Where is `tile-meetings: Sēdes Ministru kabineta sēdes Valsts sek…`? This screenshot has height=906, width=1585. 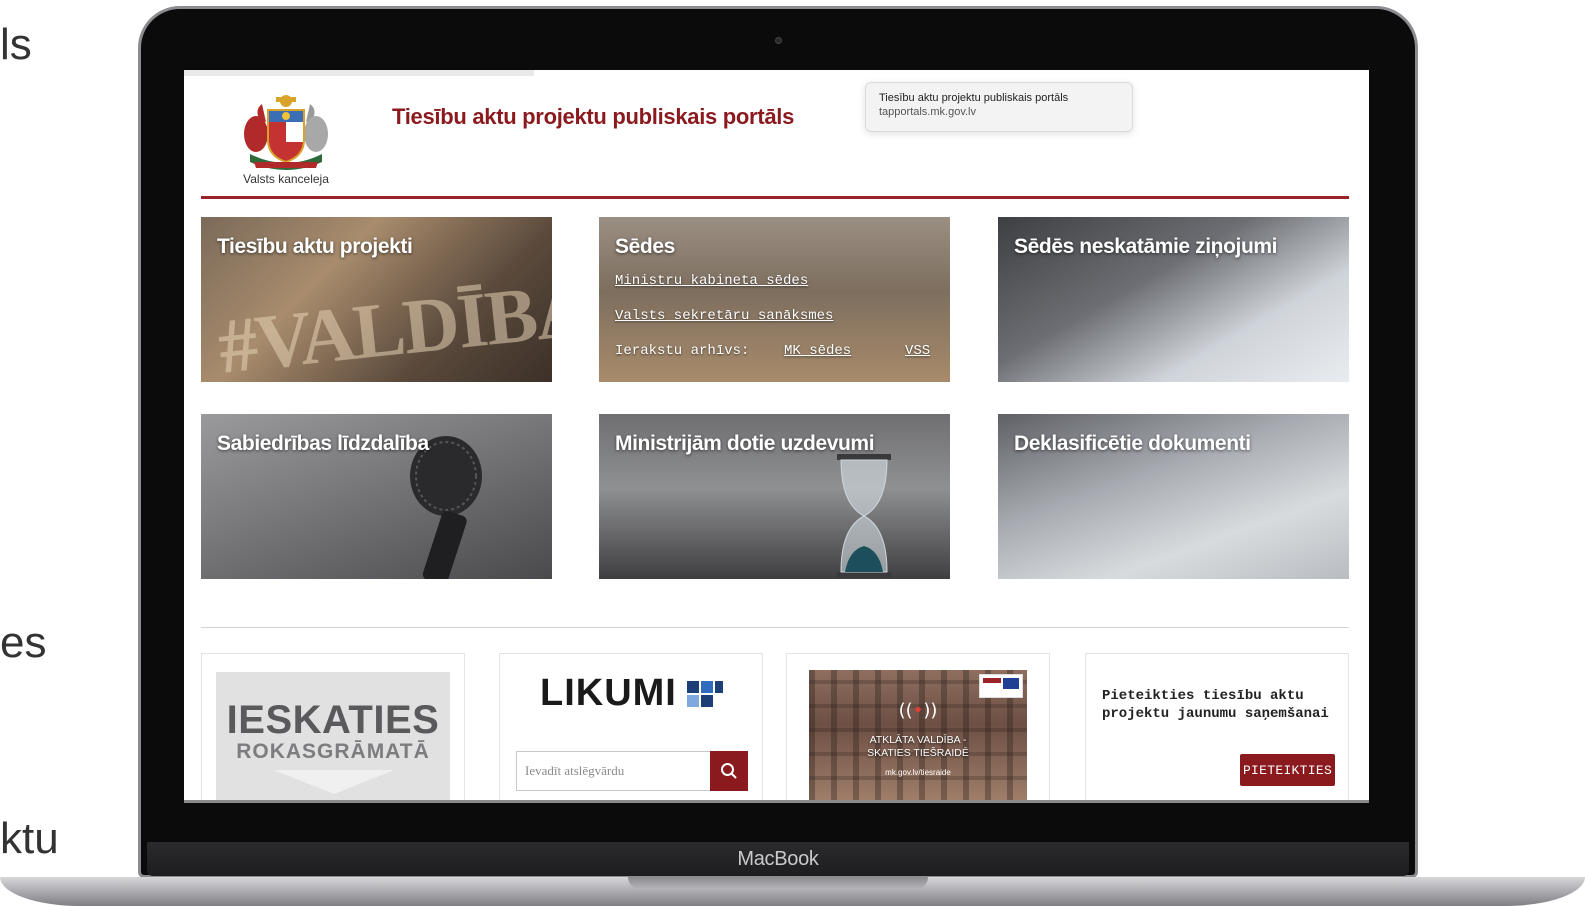
tile-meetings: Sēdes Ministru kabineta sēdes Valsts sek… is located at coordinates (774, 299).